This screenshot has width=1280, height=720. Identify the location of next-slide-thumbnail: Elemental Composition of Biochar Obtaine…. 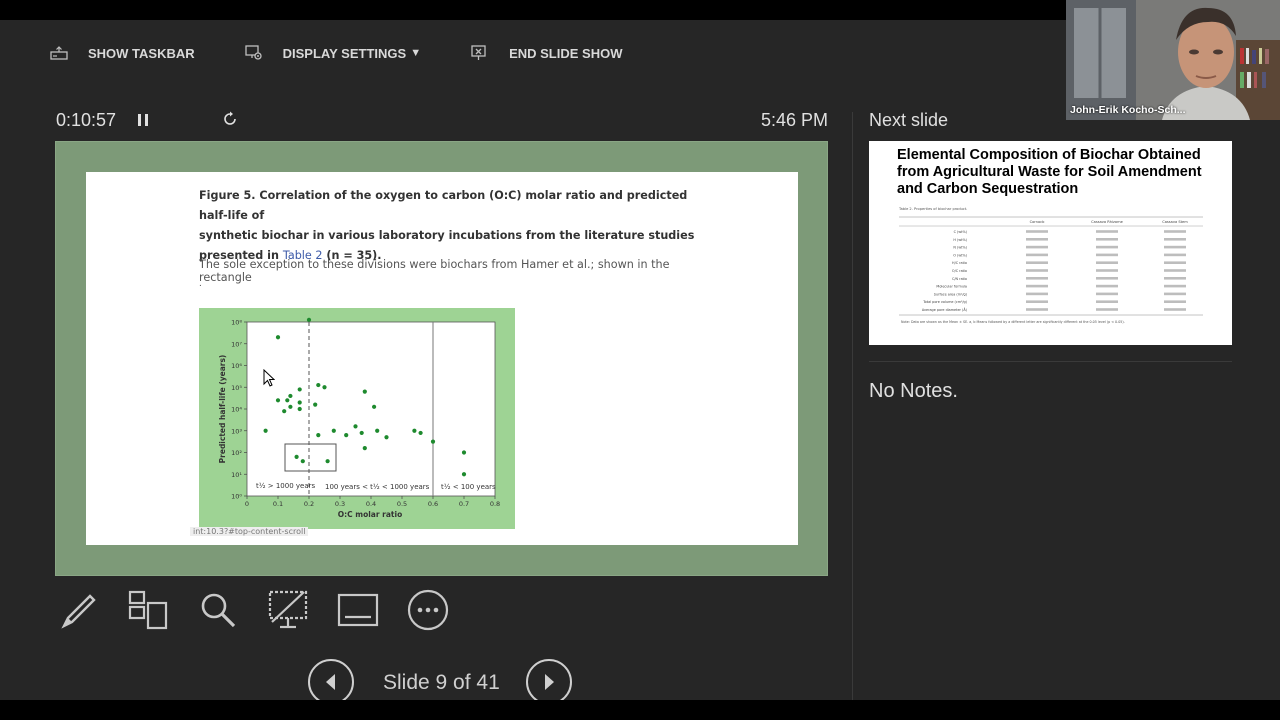
(1050, 243).